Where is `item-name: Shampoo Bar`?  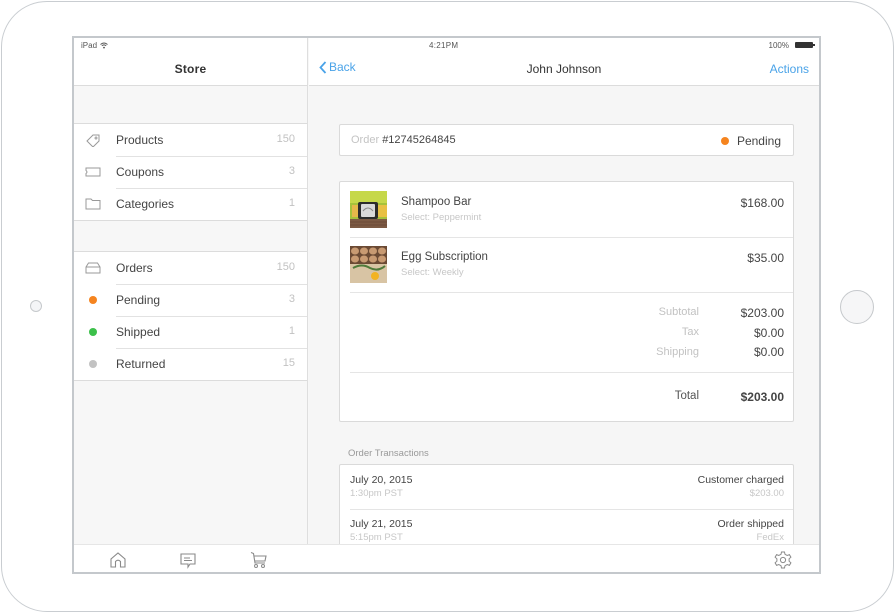
item-name: Shampoo Bar is located at coordinates (436, 202).